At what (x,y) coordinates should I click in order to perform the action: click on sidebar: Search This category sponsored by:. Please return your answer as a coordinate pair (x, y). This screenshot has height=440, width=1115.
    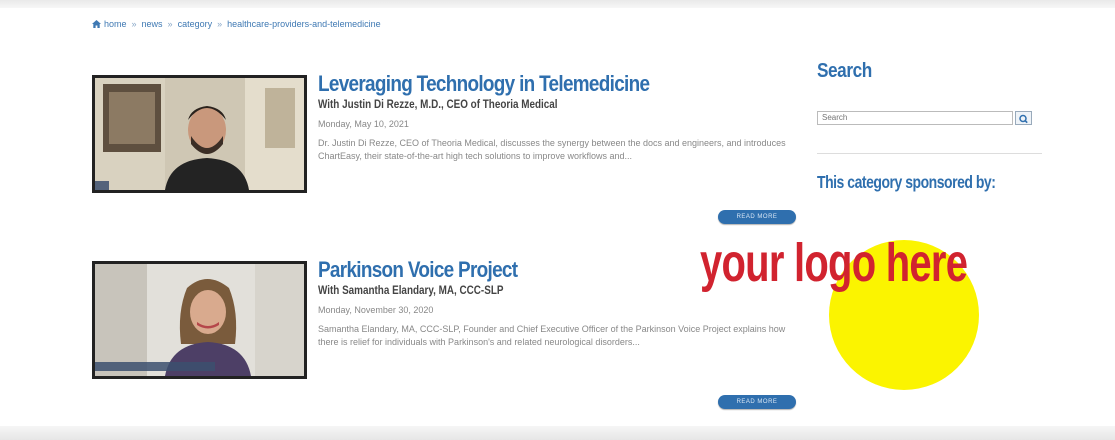
    Looking at the image, I should click on (966, 126).